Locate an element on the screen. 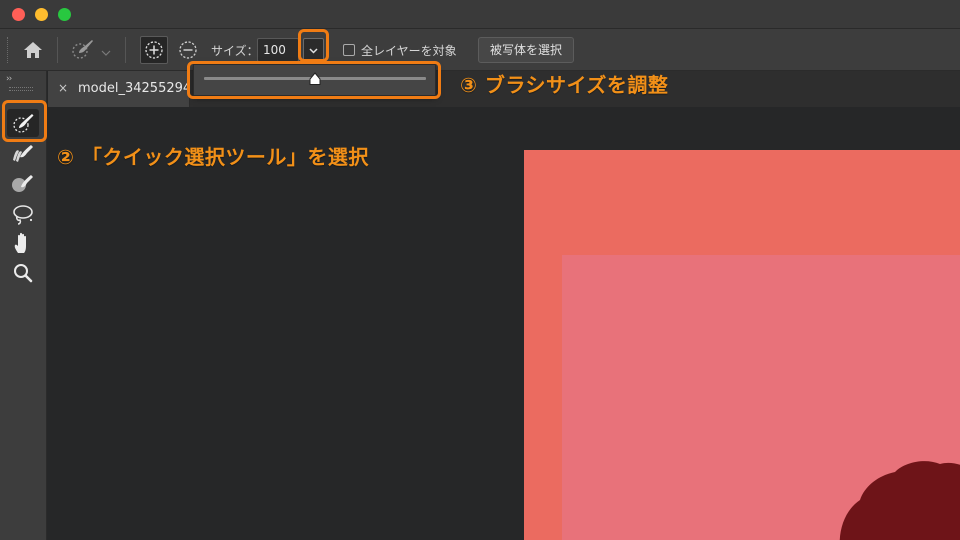 Image resolution: width=960 pixels, height=540 pixels. document-tab-title: model_34255294 is located at coordinates (134, 88).